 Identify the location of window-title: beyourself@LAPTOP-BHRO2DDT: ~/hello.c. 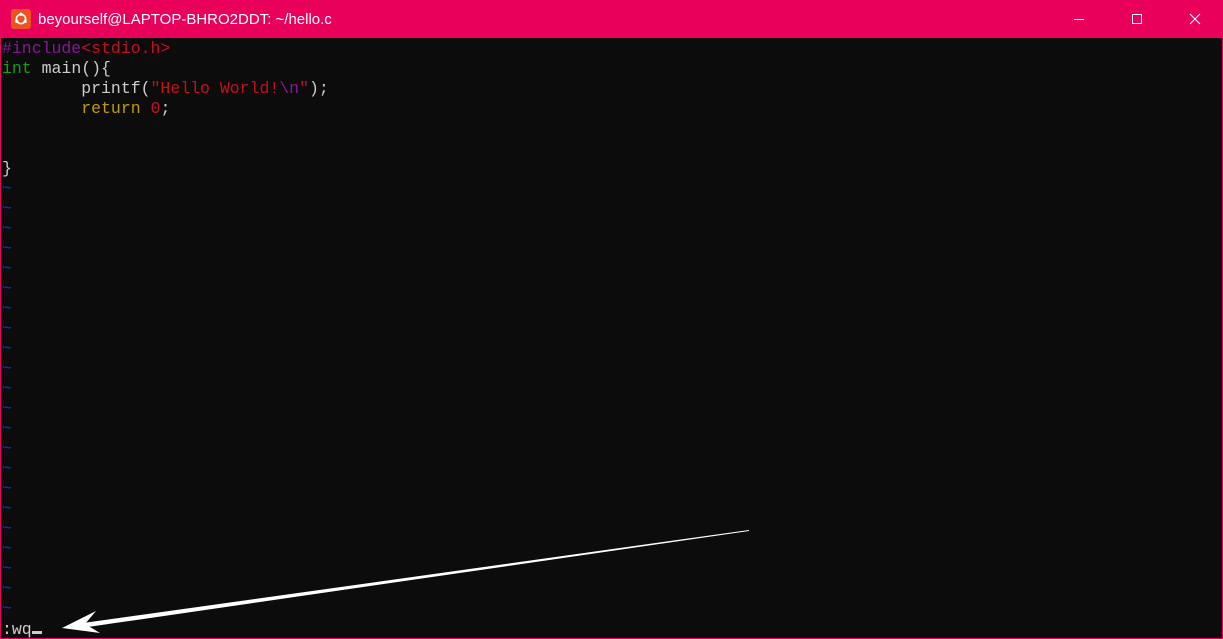
(185, 19).